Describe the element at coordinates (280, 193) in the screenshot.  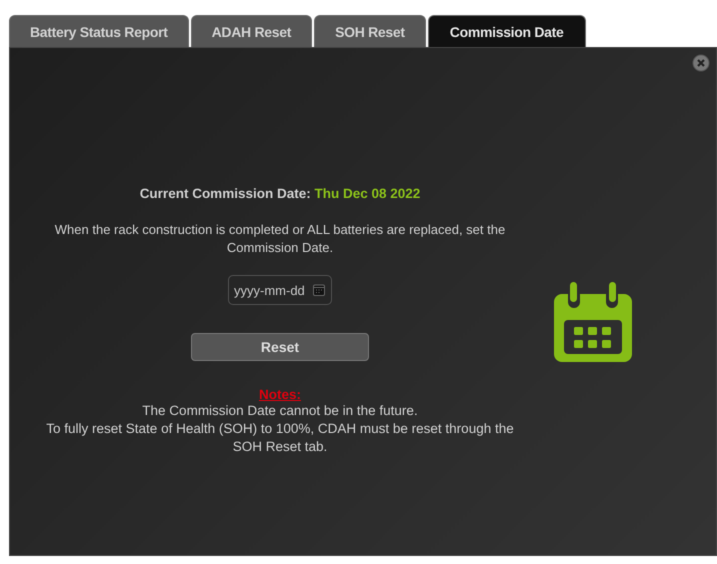
I see `current-date-text: Current Commission Date: Thu Dec 08 2022` at that location.